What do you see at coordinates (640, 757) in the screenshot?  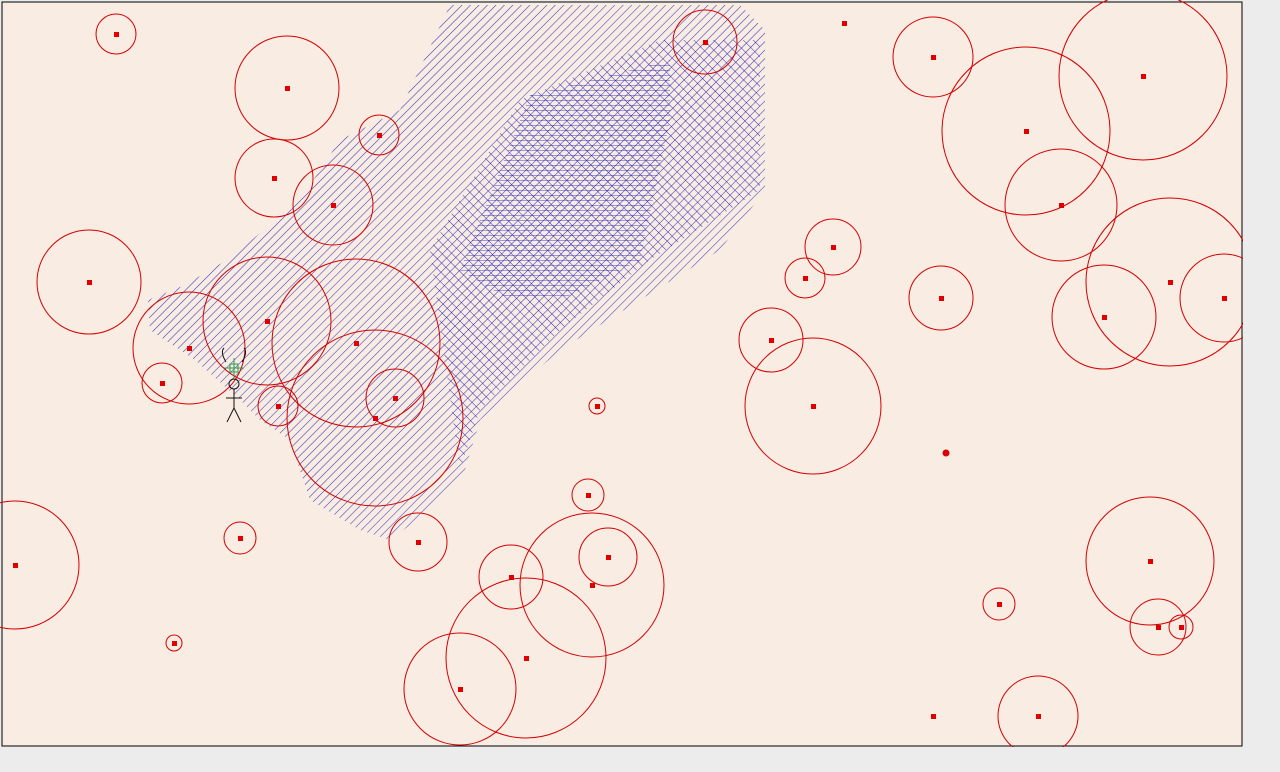 I see `window-frame-bottom` at bounding box center [640, 757].